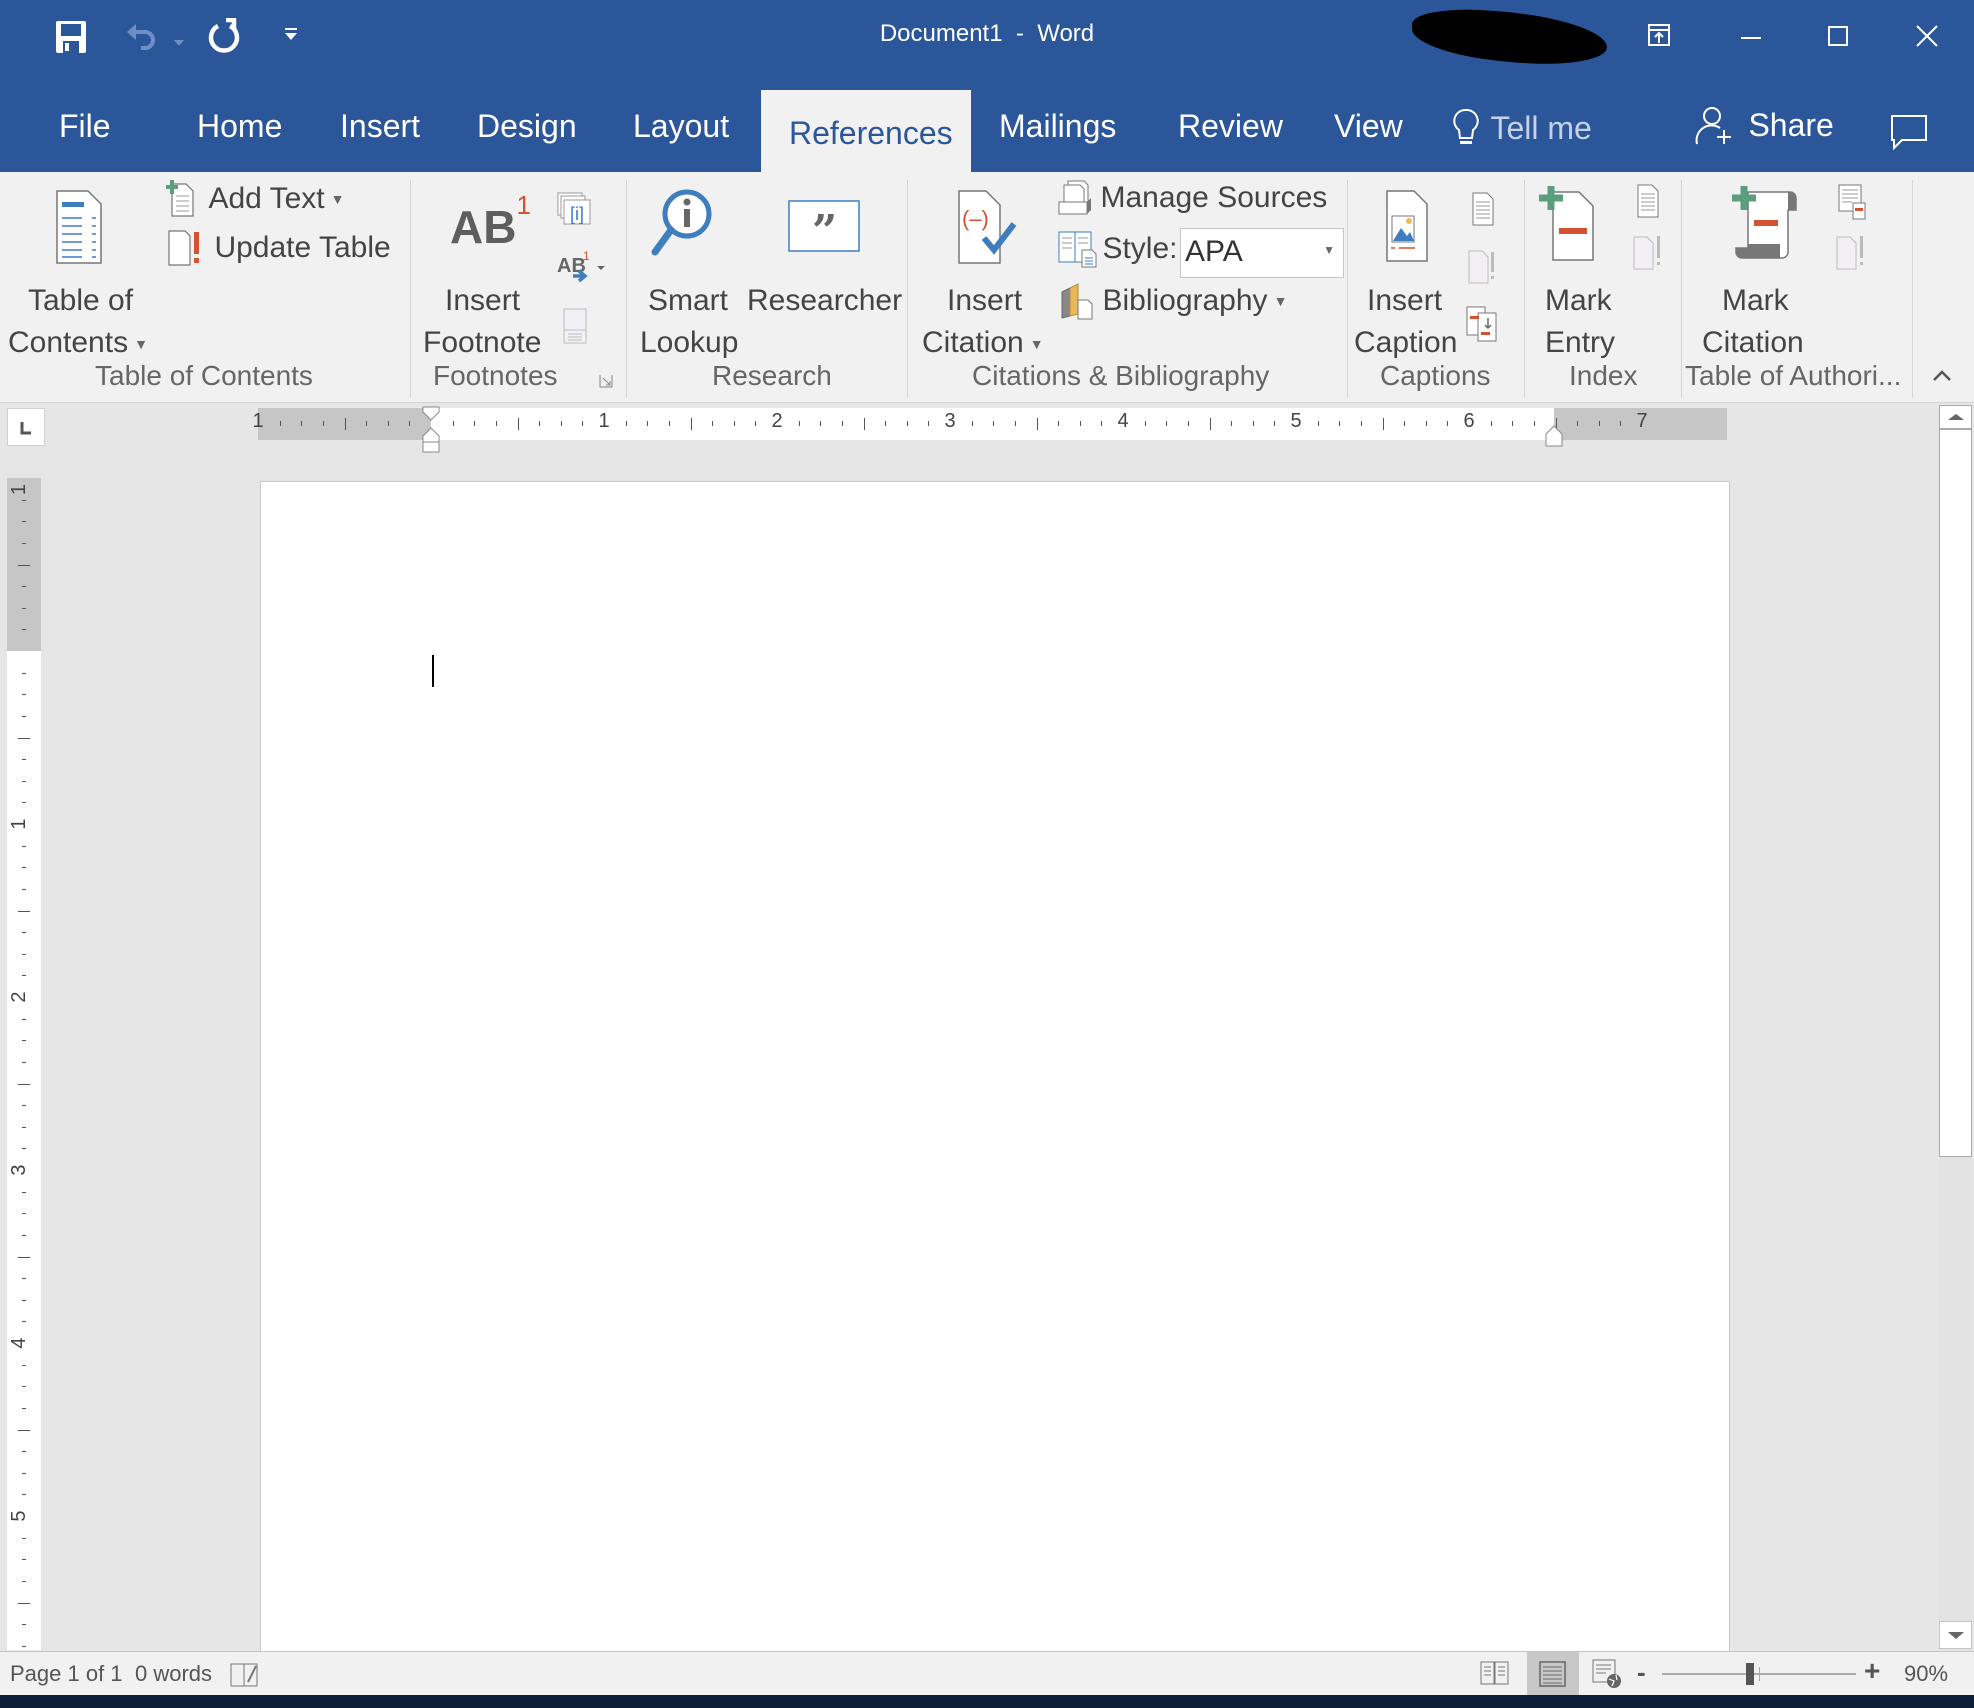 The height and width of the screenshot is (1708, 1974). I want to click on zoom-level: 90%, so click(1926, 1674).